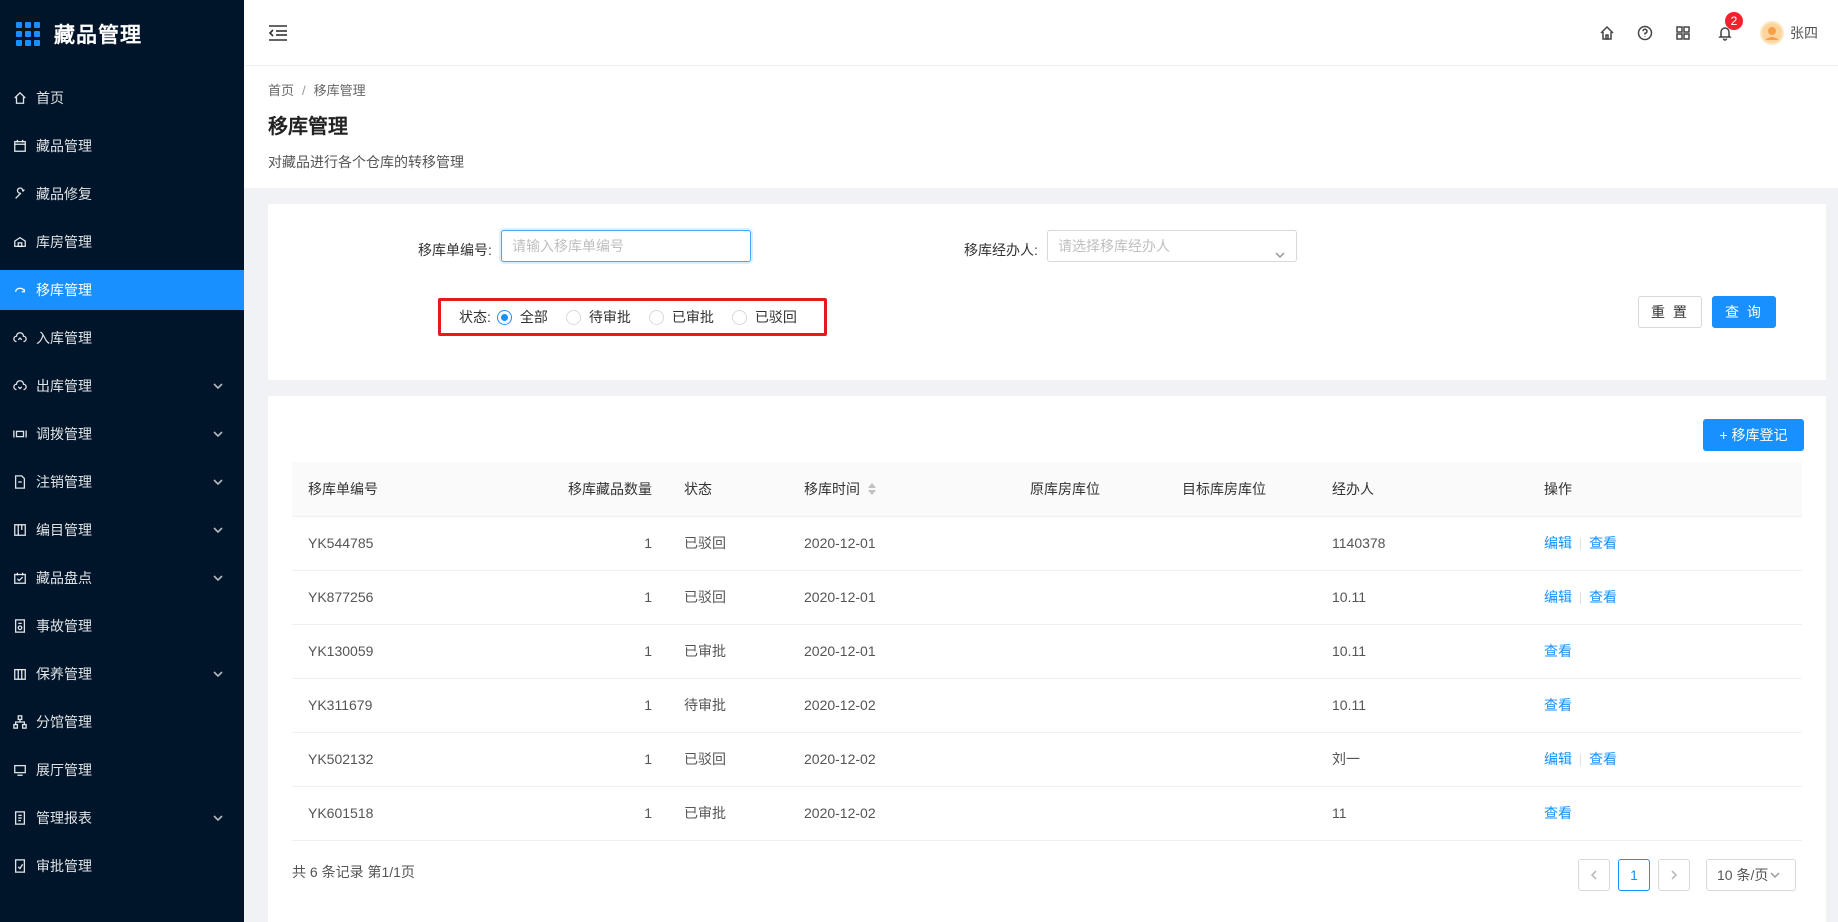 This screenshot has height=922, width=1838. Describe the element at coordinates (402, 543) in the screenshot. I see `cell-code: YK544785` at that location.